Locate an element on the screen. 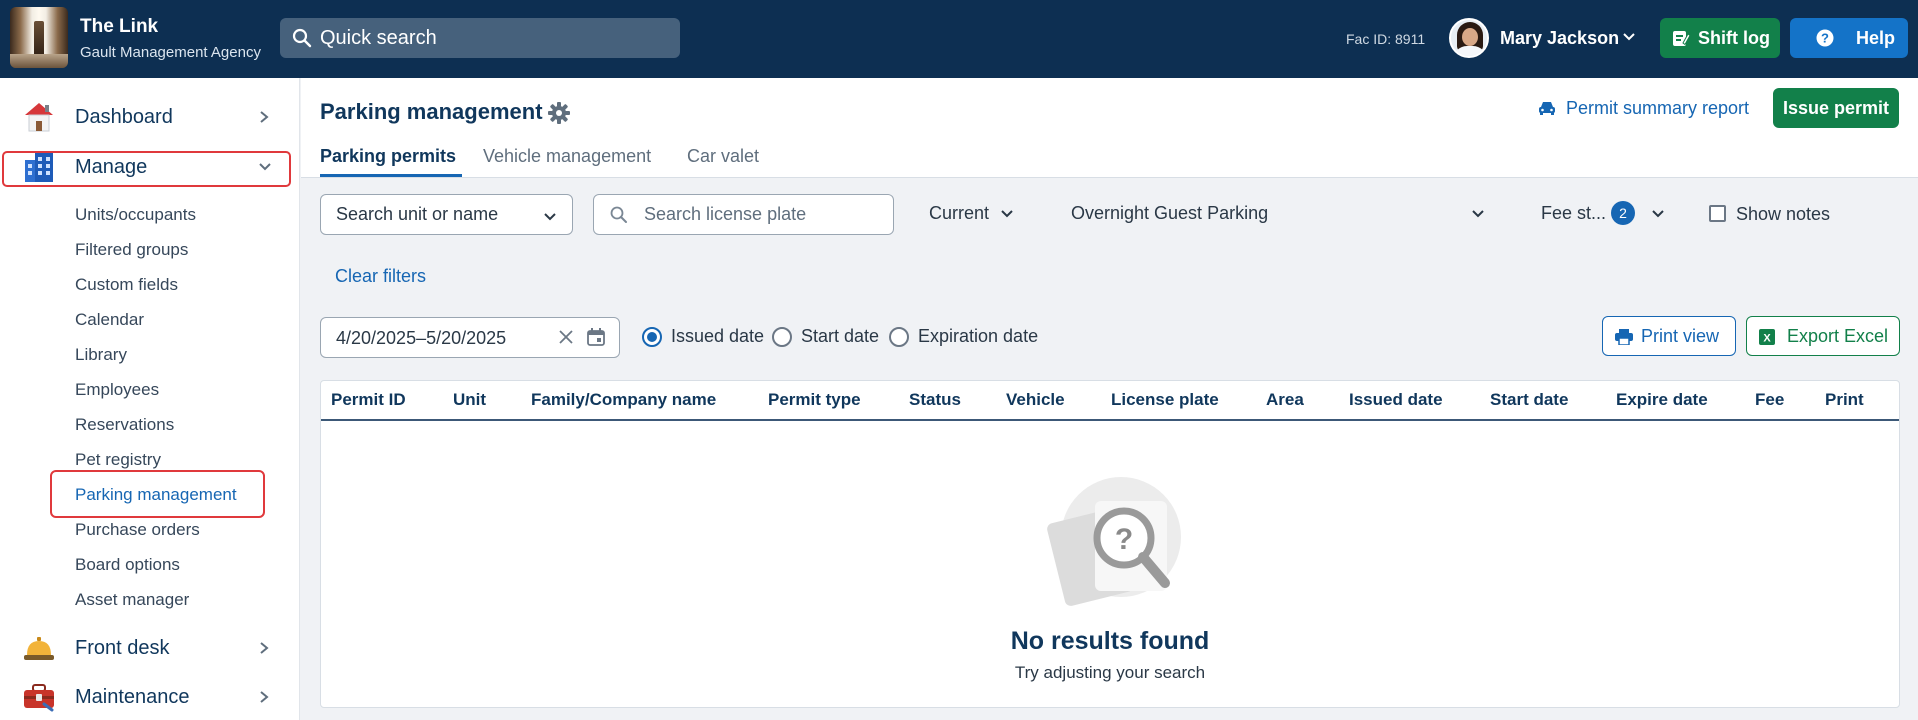 This screenshot has height=720, width=1918. property-logo is located at coordinates (39, 37).